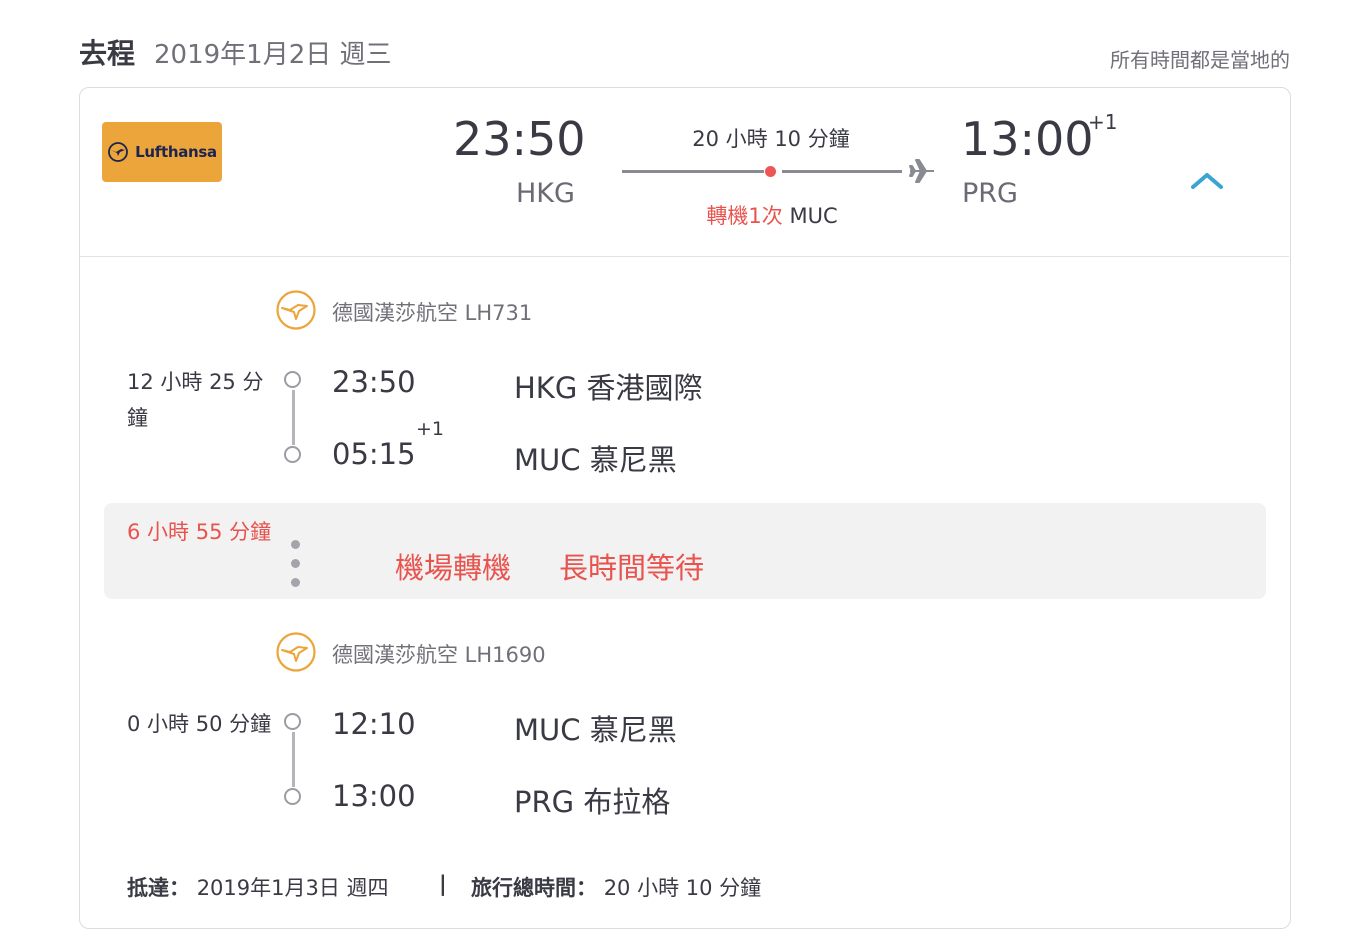 The width and height of the screenshot is (1370, 948). Describe the element at coordinates (199, 532) in the screenshot. I see `layover-duration: 6 小時 55 分鐘` at that location.